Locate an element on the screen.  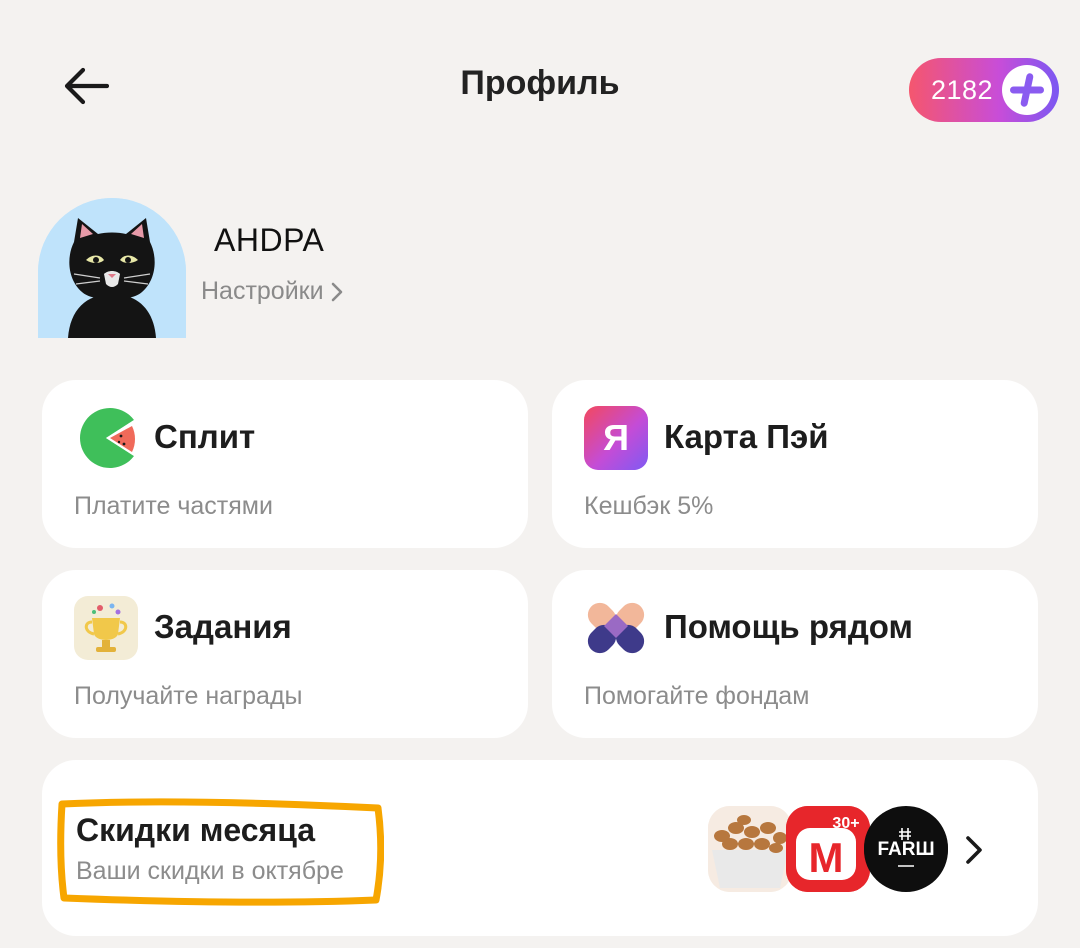
settings-link: Настройки is located at coordinates (272, 291).